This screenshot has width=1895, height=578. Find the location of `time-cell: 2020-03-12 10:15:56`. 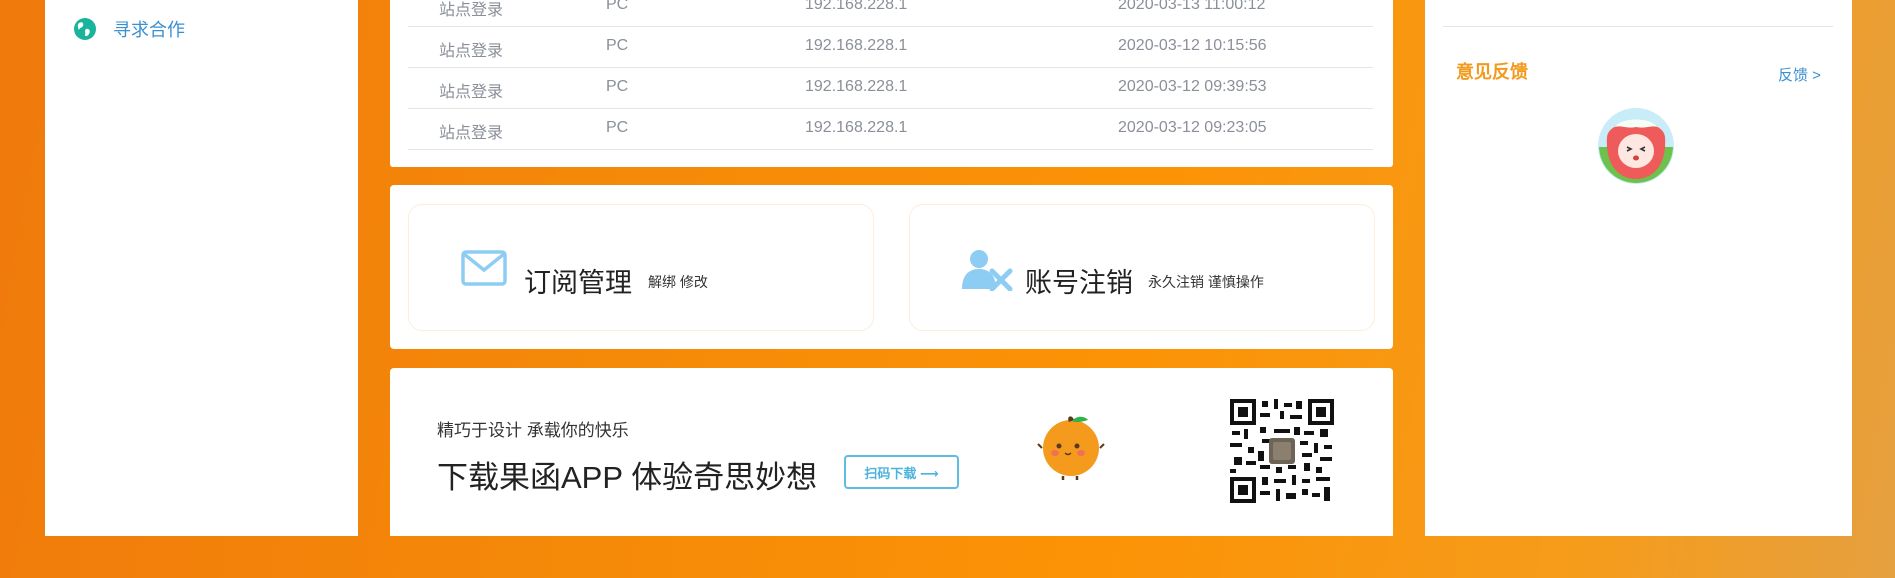

time-cell: 2020-03-12 10:15:56 is located at coordinates (1192, 45).